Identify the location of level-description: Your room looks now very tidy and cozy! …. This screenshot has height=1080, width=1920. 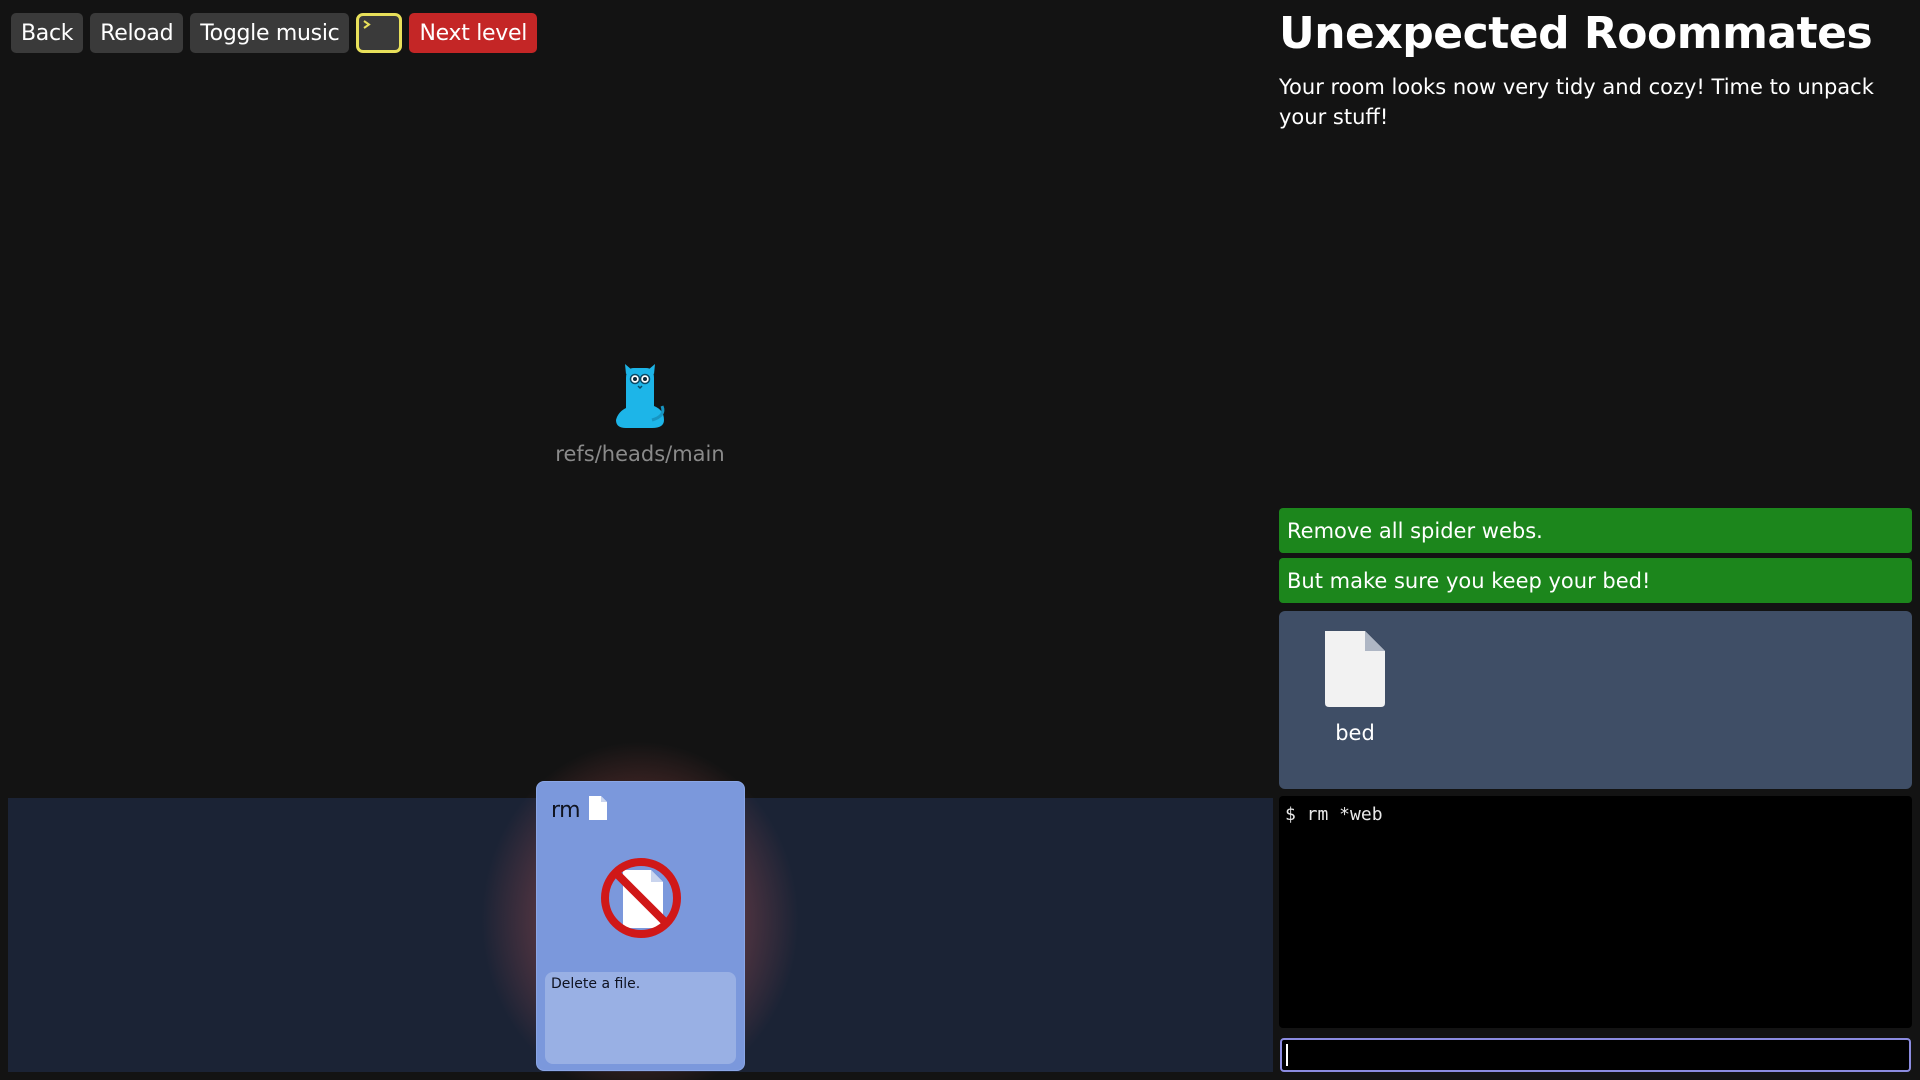
(1576, 102).